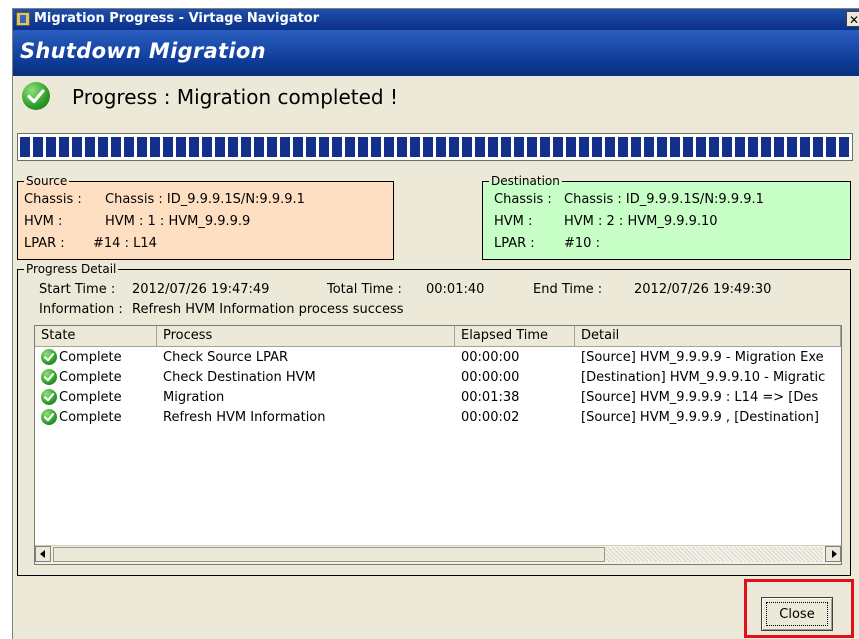  I want to click on progress-bar-fill, so click(435, 147).